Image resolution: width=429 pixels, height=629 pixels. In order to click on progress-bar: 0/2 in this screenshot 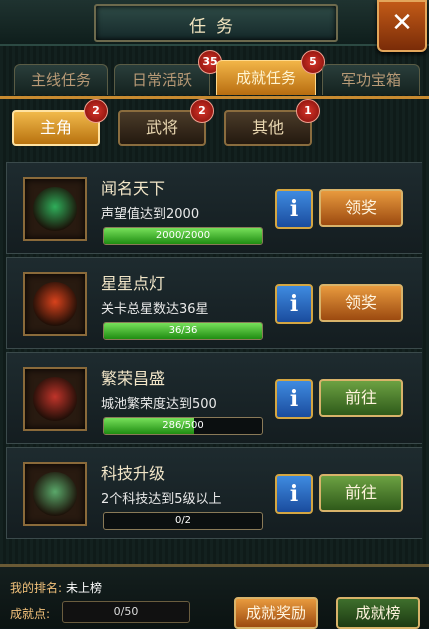, I will do `click(183, 521)`.